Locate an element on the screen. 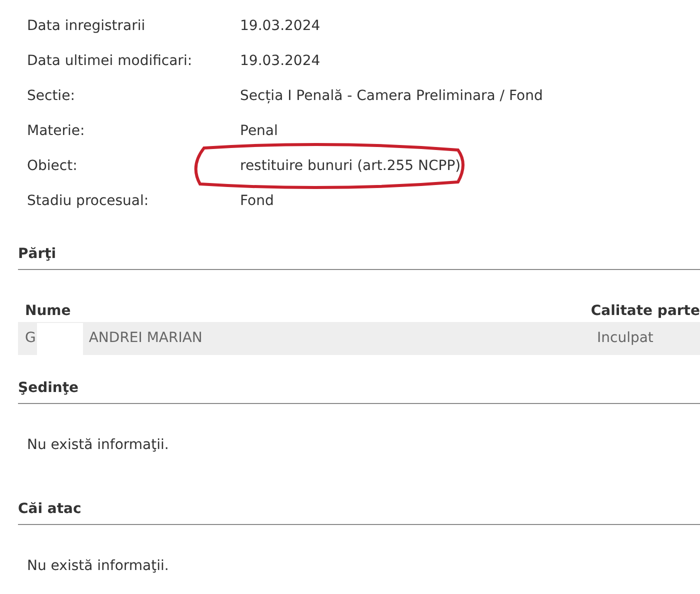 The height and width of the screenshot is (594, 700). field-value: restituire bunuri (art.255 NCPP) is located at coordinates (350, 166).